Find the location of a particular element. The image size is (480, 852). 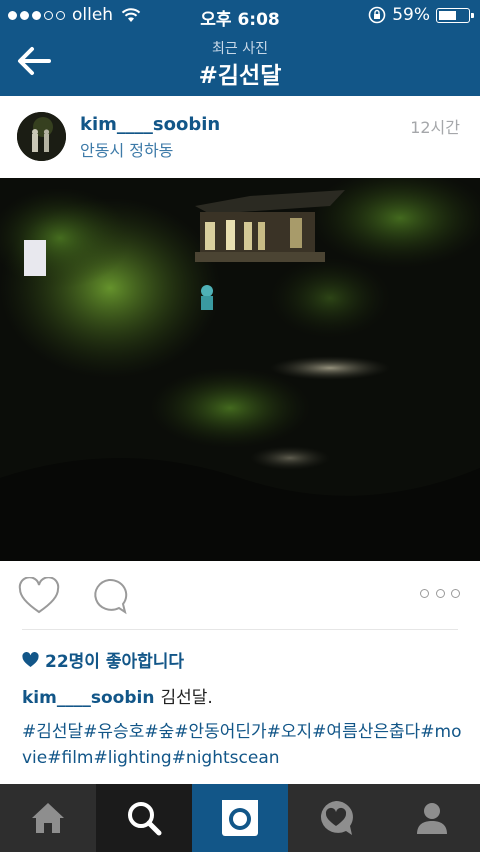

tab-search is located at coordinates (144, 818).